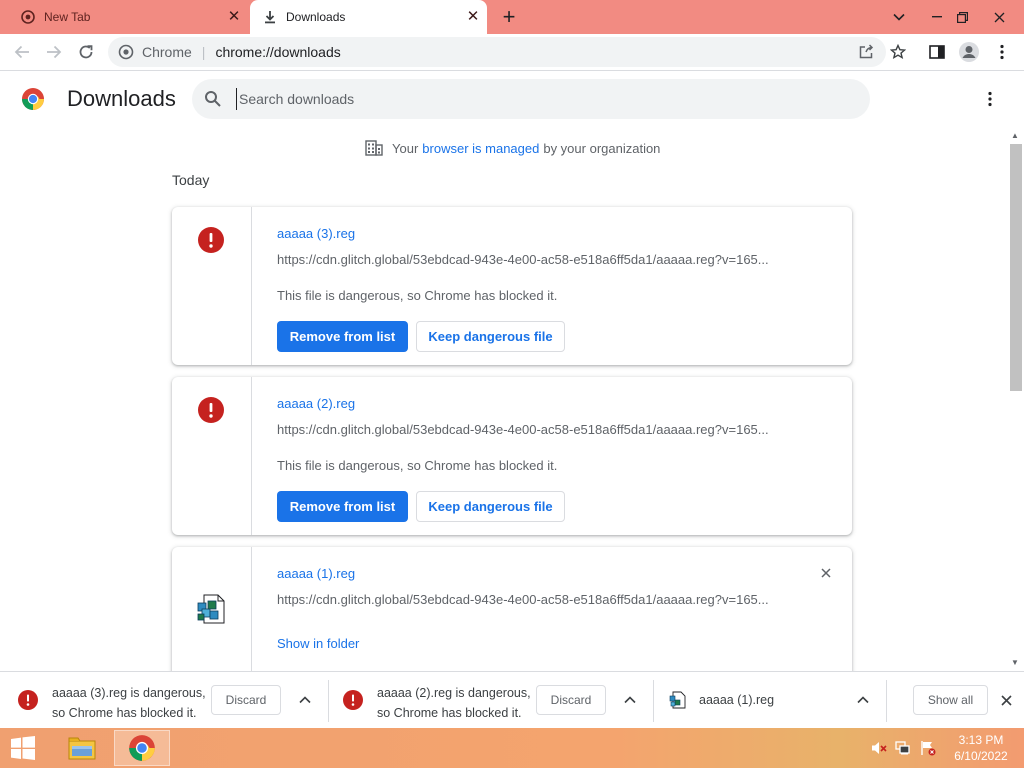  What do you see at coordinates (497, 52) in the screenshot?
I see `address-bar: Chrome | chrome://downloads` at bounding box center [497, 52].